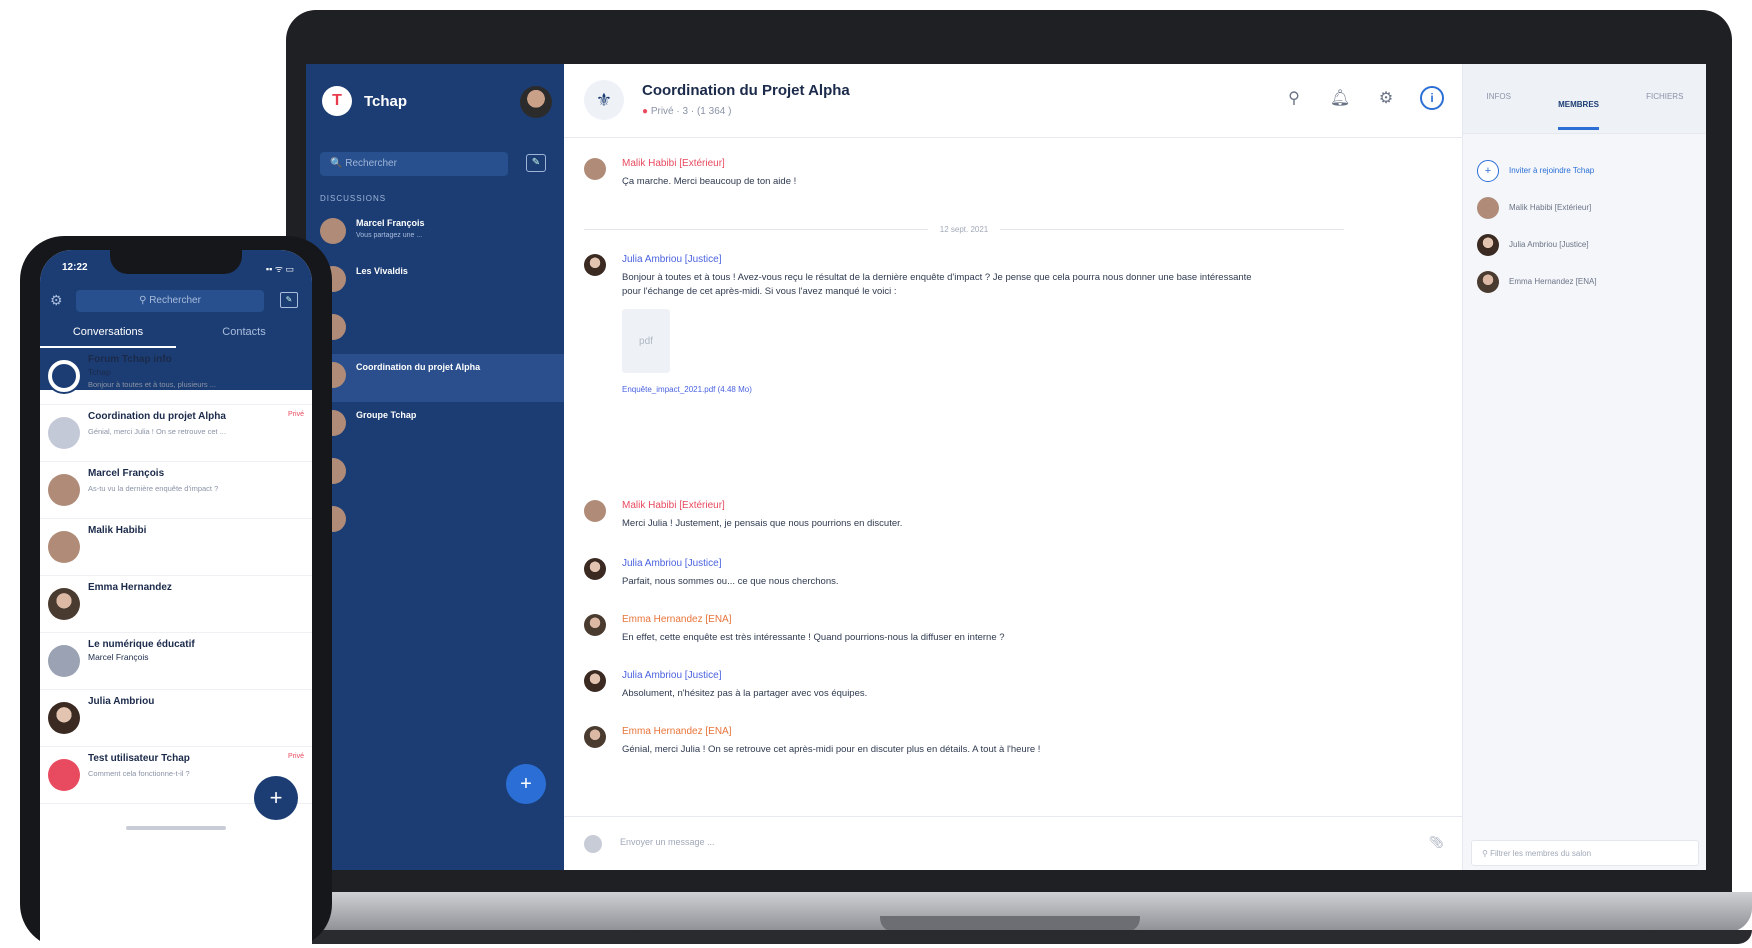  Describe the element at coordinates (704, 111) in the screenshot. I see `room-members-info: · 3 · (1 364 )` at that location.